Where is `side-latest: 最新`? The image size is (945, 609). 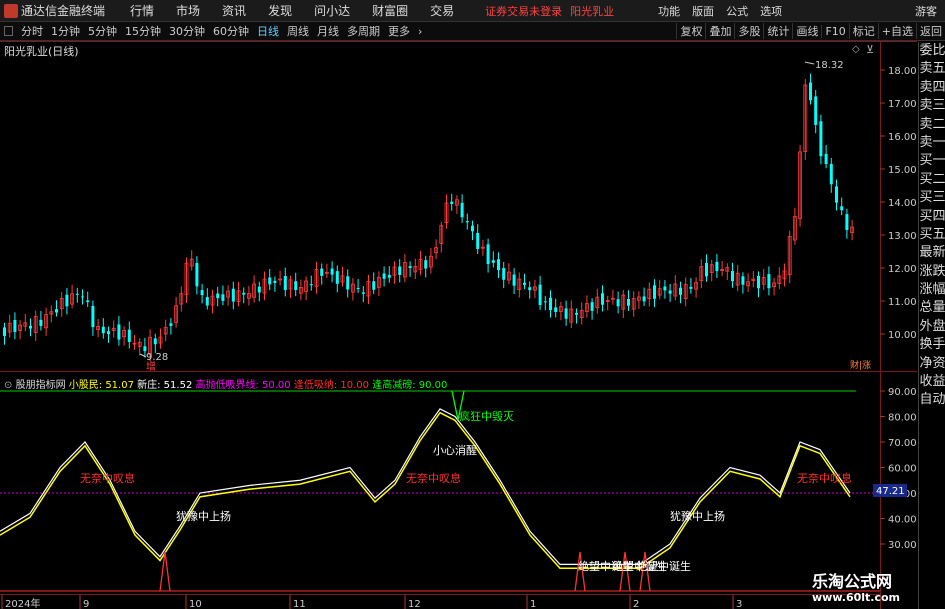
side-latest: 最新 is located at coordinates (932, 253).